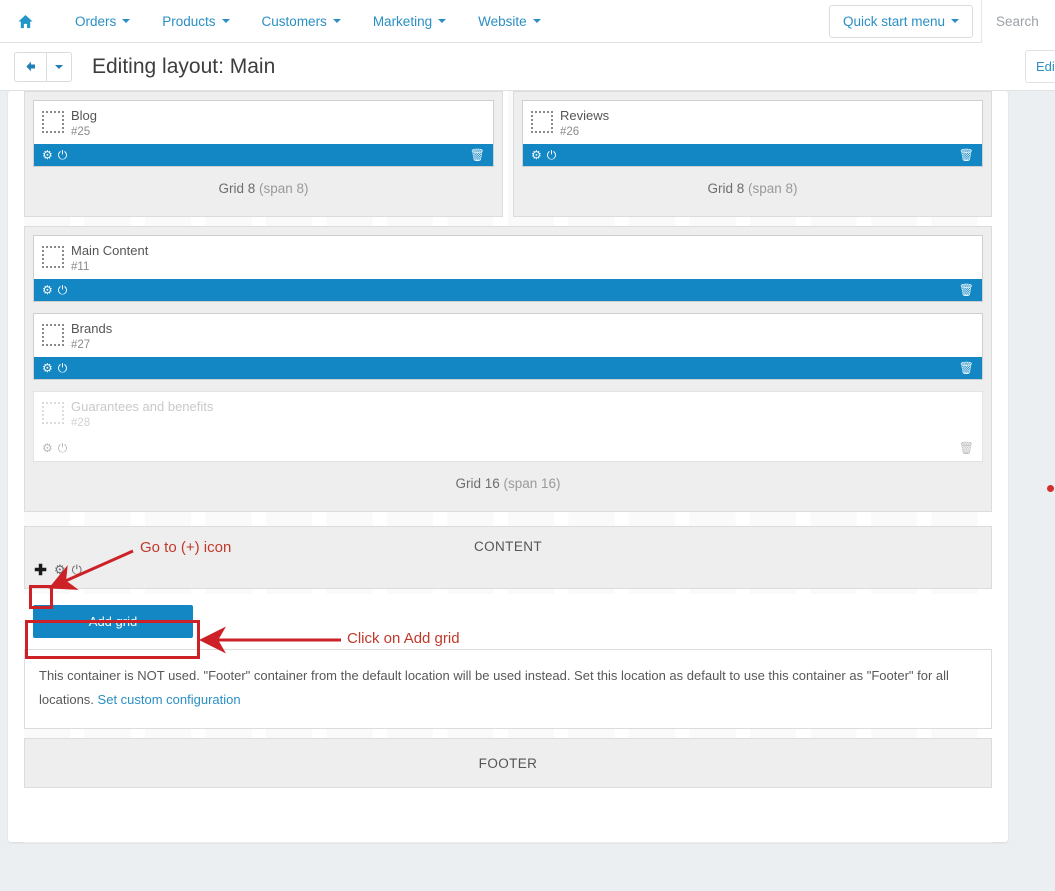 This screenshot has width=1055, height=891. I want to click on cursor-marker-dot, so click(1050, 488).